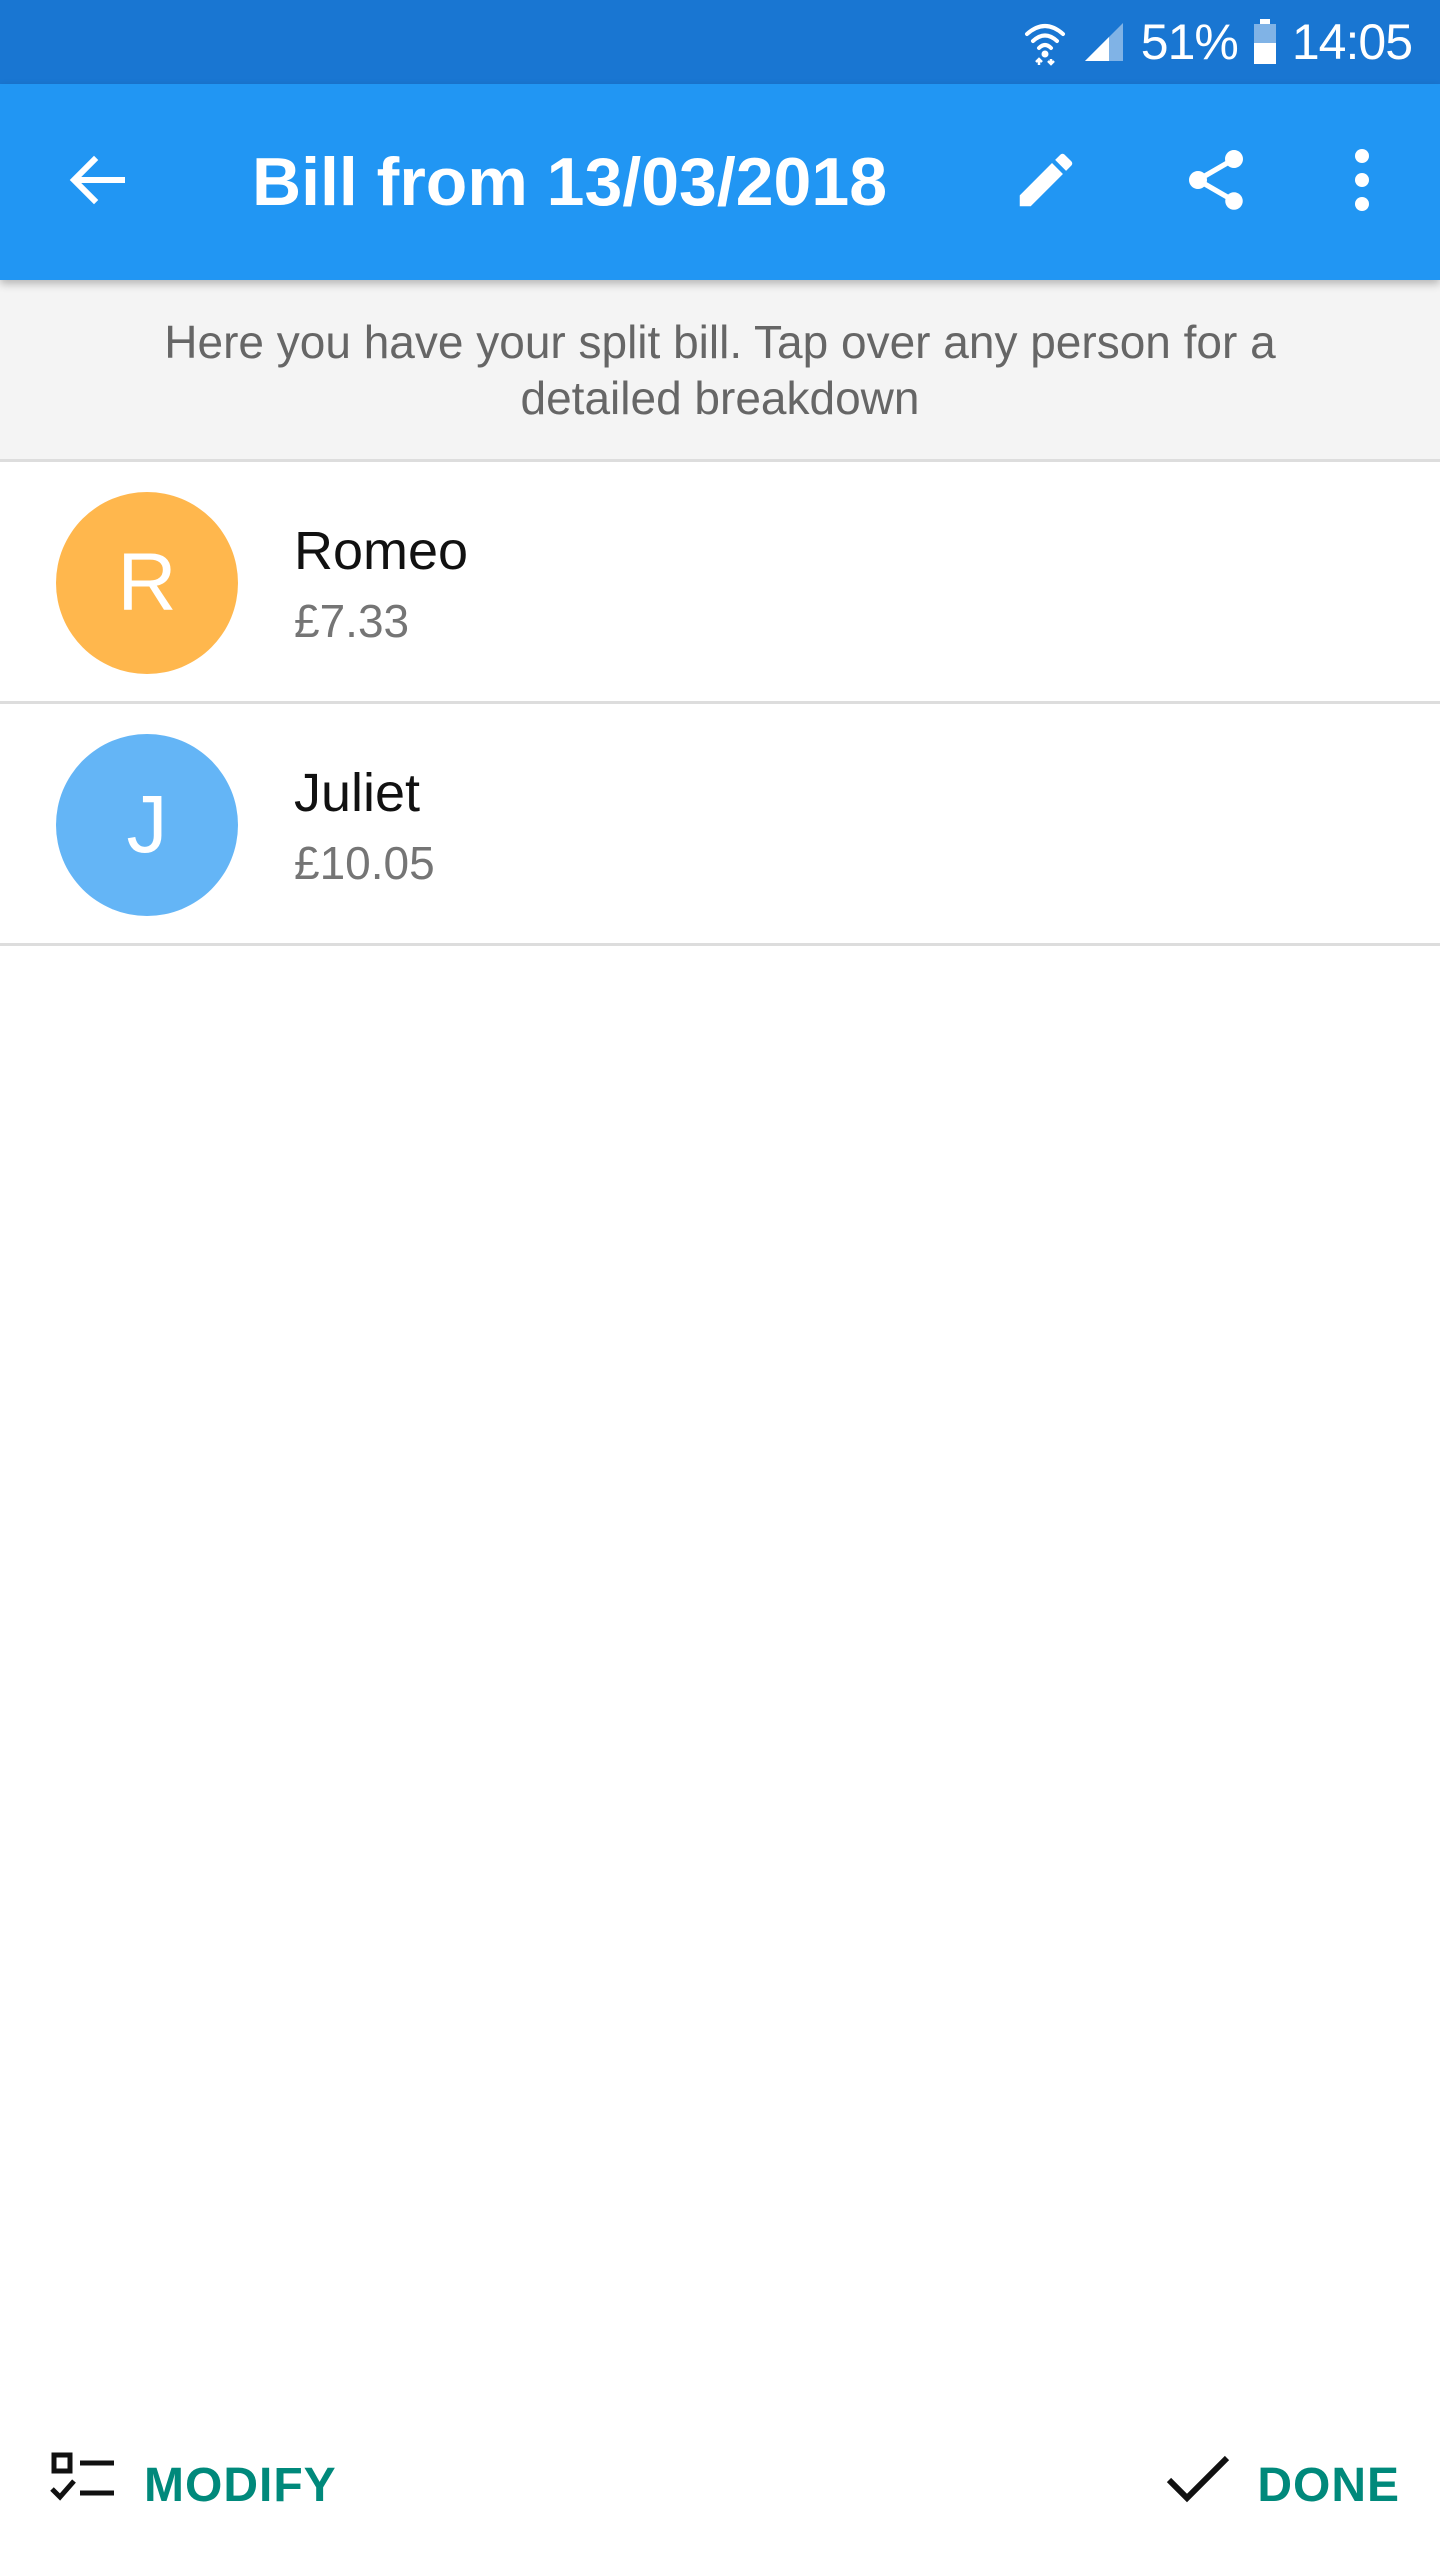 This screenshot has width=1440, height=2560. I want to click on battery-icon, so click(1265, 42).